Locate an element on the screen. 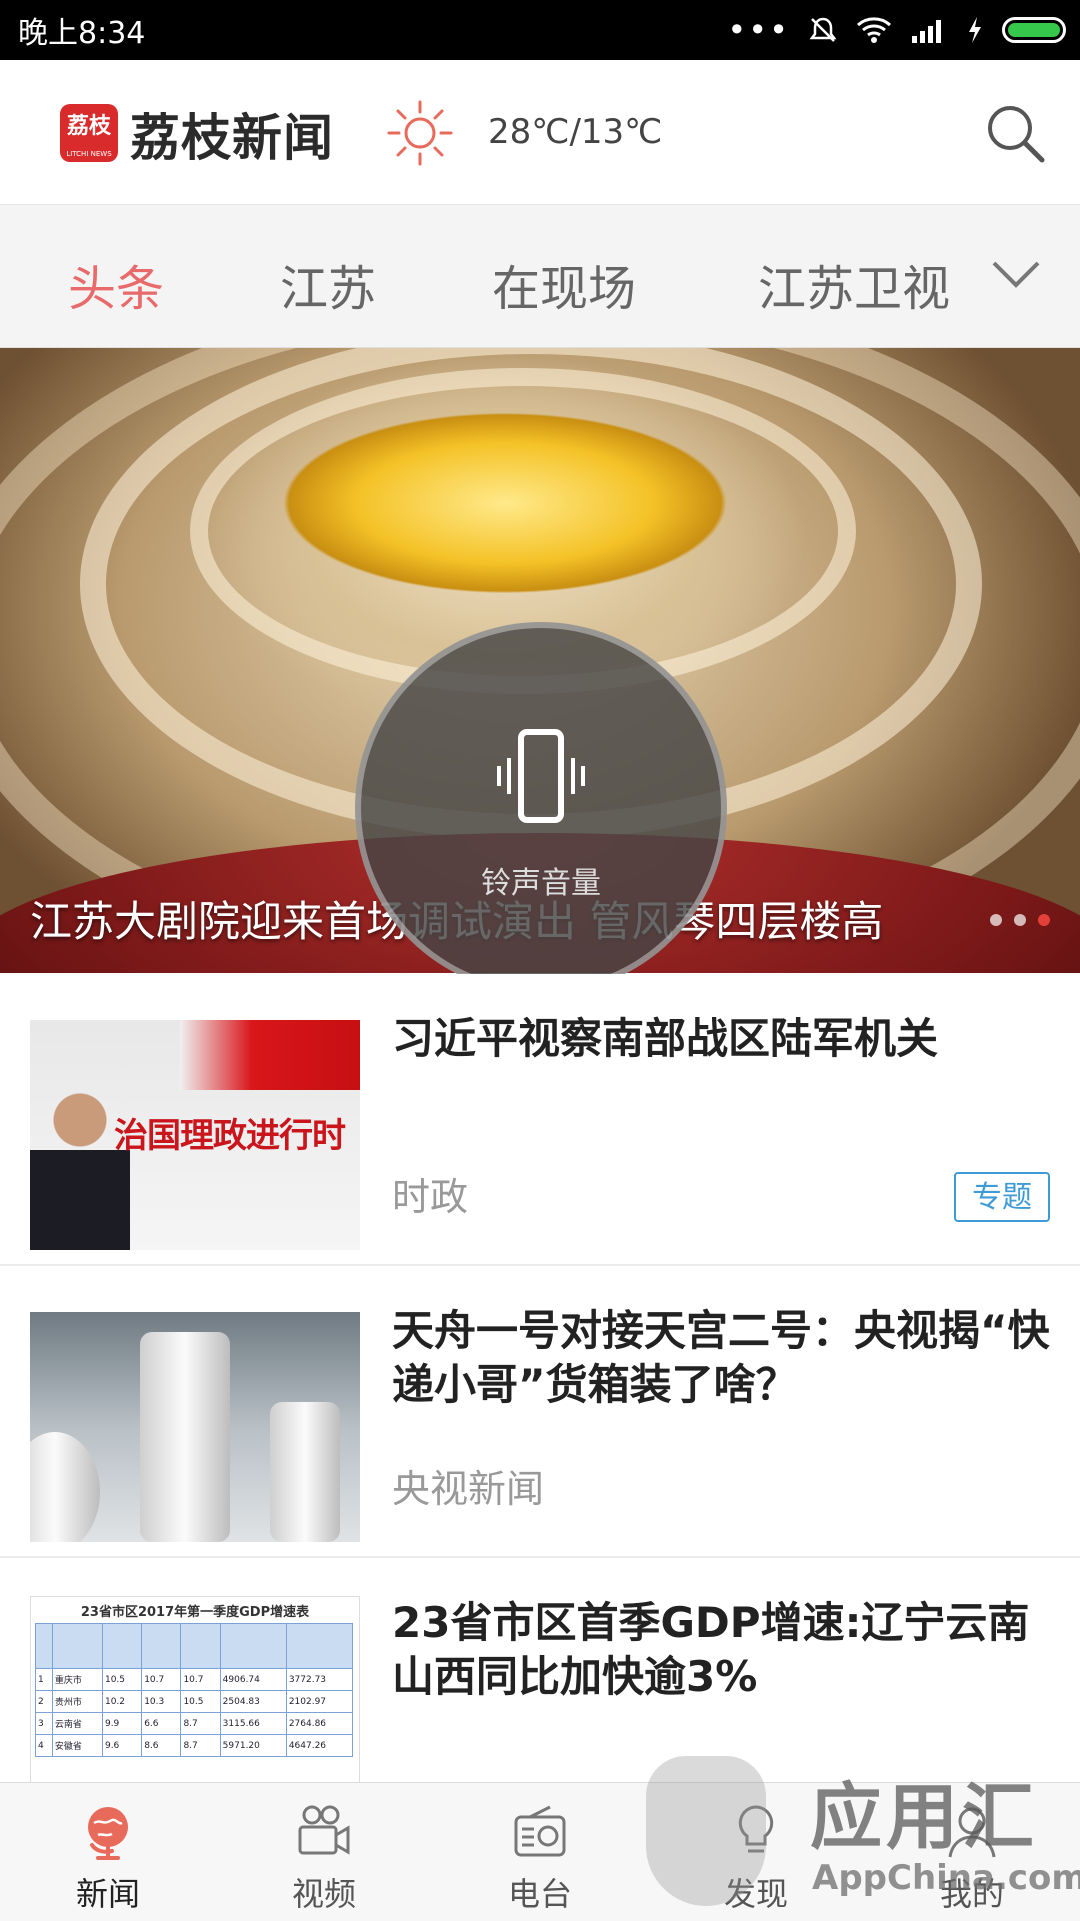 This screenshot has height=1921, width=1080. lightbulb-icon is located at coordinates (756, 1829).